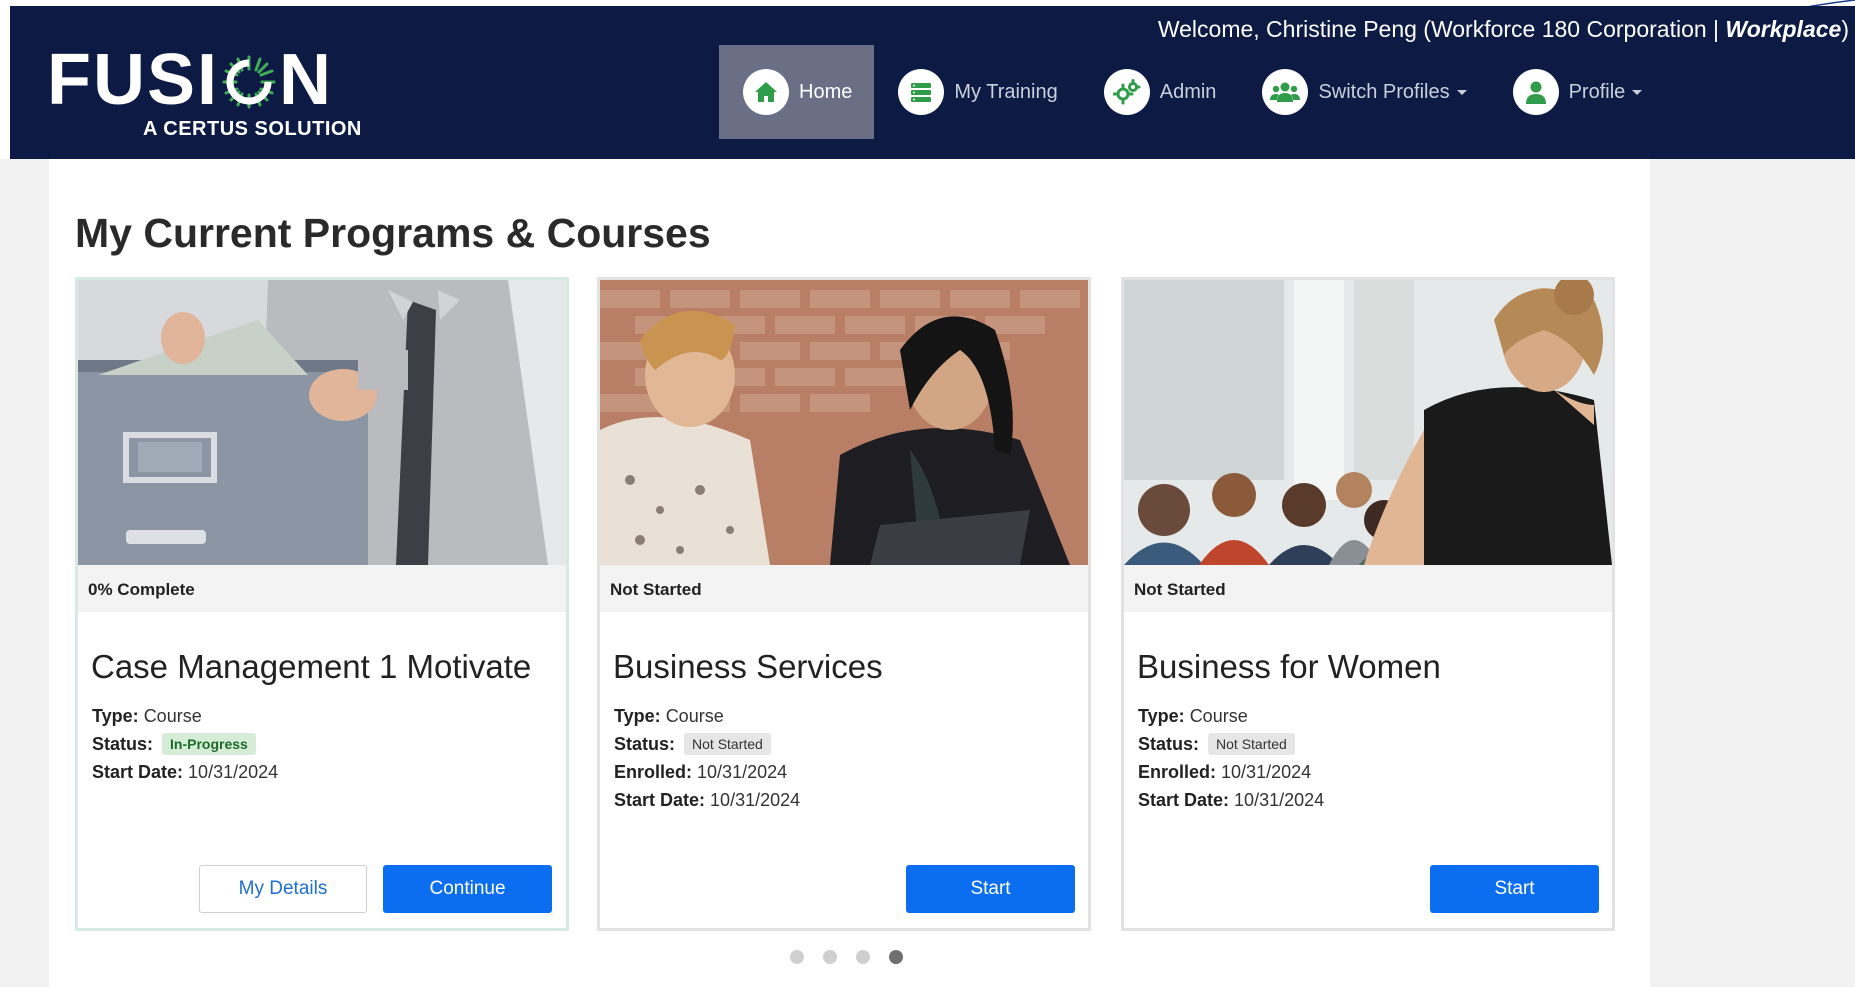 The width and height of the screenshot is (1855, 987). Describe the element at coordinates (826, 91) in the screenshot. I see `nav-home-label: Home` at that location.